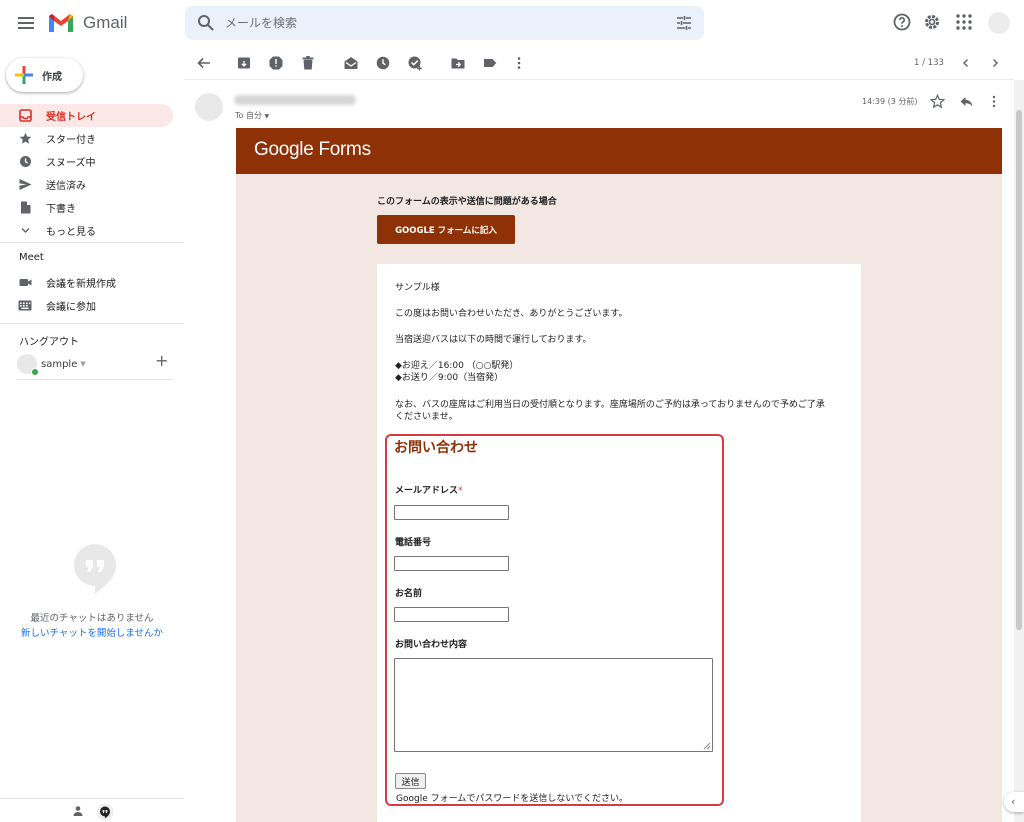 The width and height of the screenshot is (1024, 822). I want to click on search-bar, so click(444, 23).